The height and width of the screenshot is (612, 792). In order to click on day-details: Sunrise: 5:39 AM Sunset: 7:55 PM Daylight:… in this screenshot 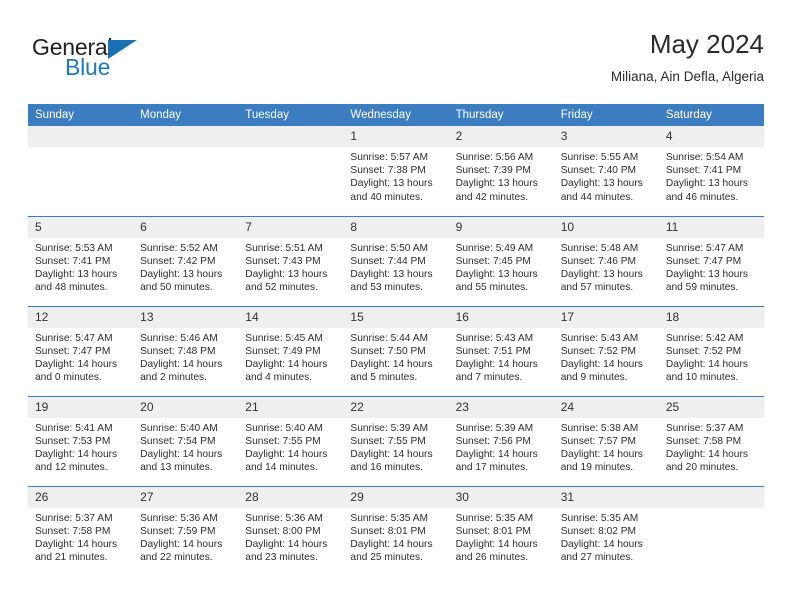, I will do `click(395, 446)`.